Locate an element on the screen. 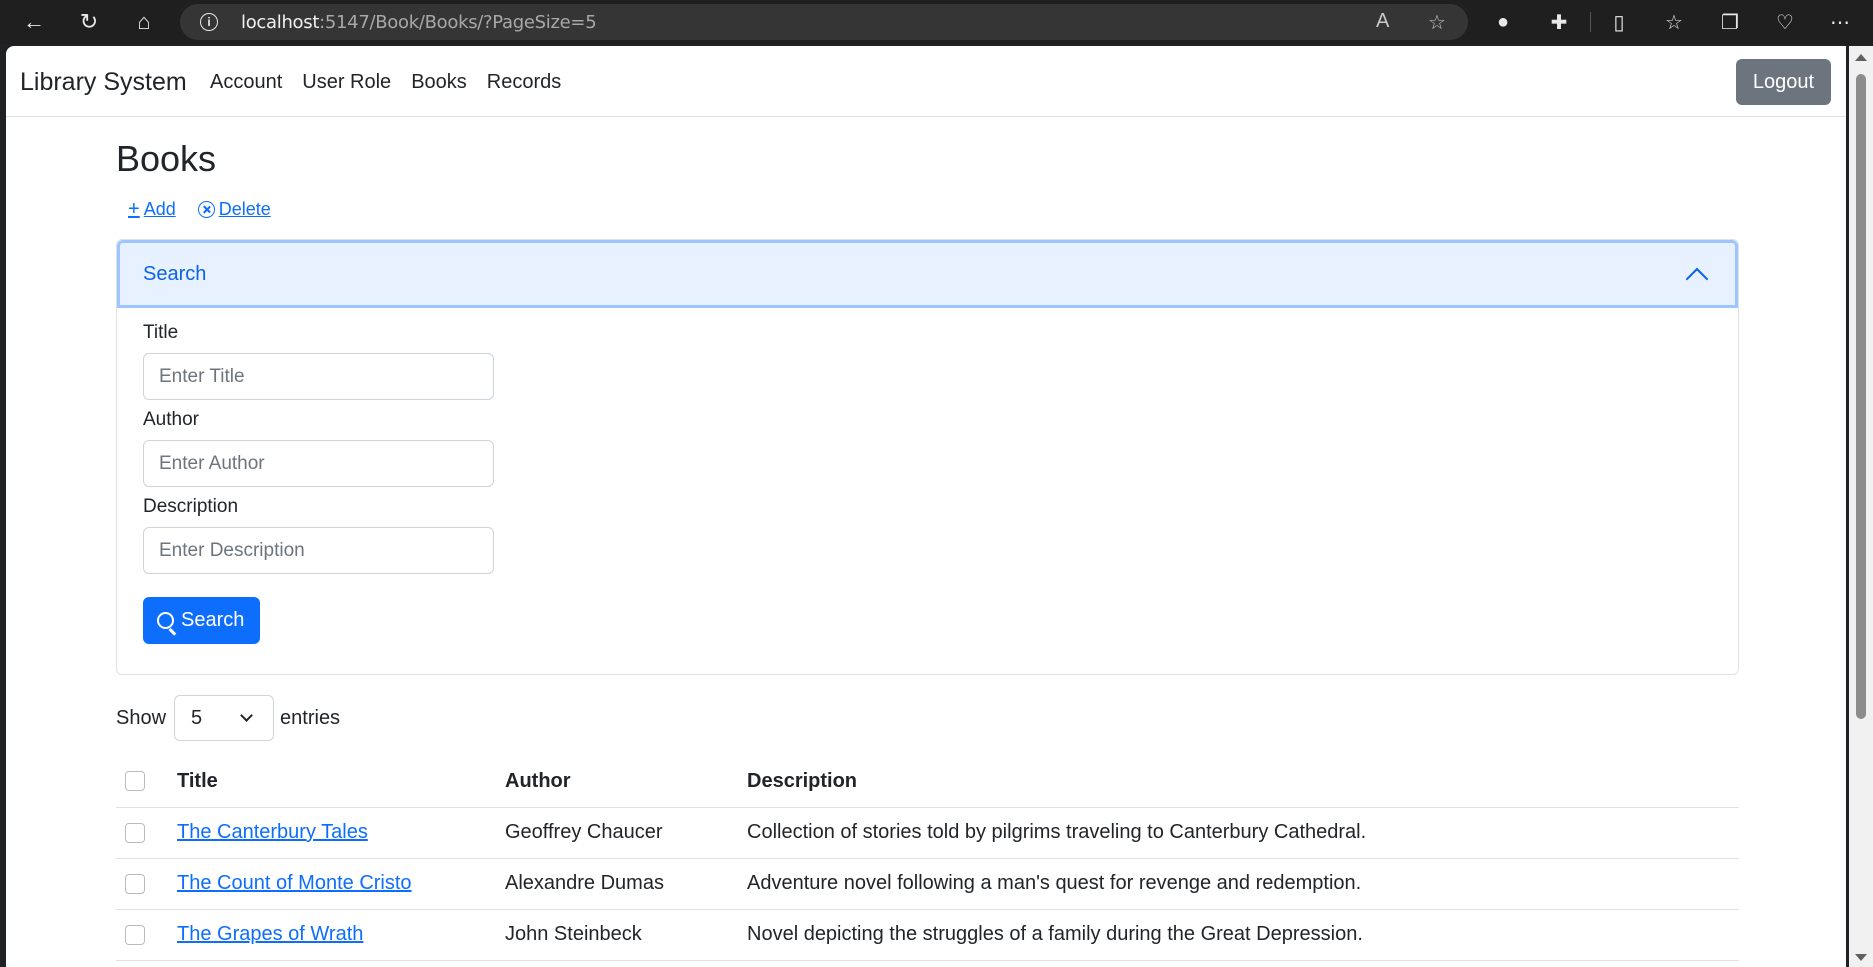 The height and width of the screenshot is (967, 1873). page-scrollbar is located at coordinates (1861, 506).